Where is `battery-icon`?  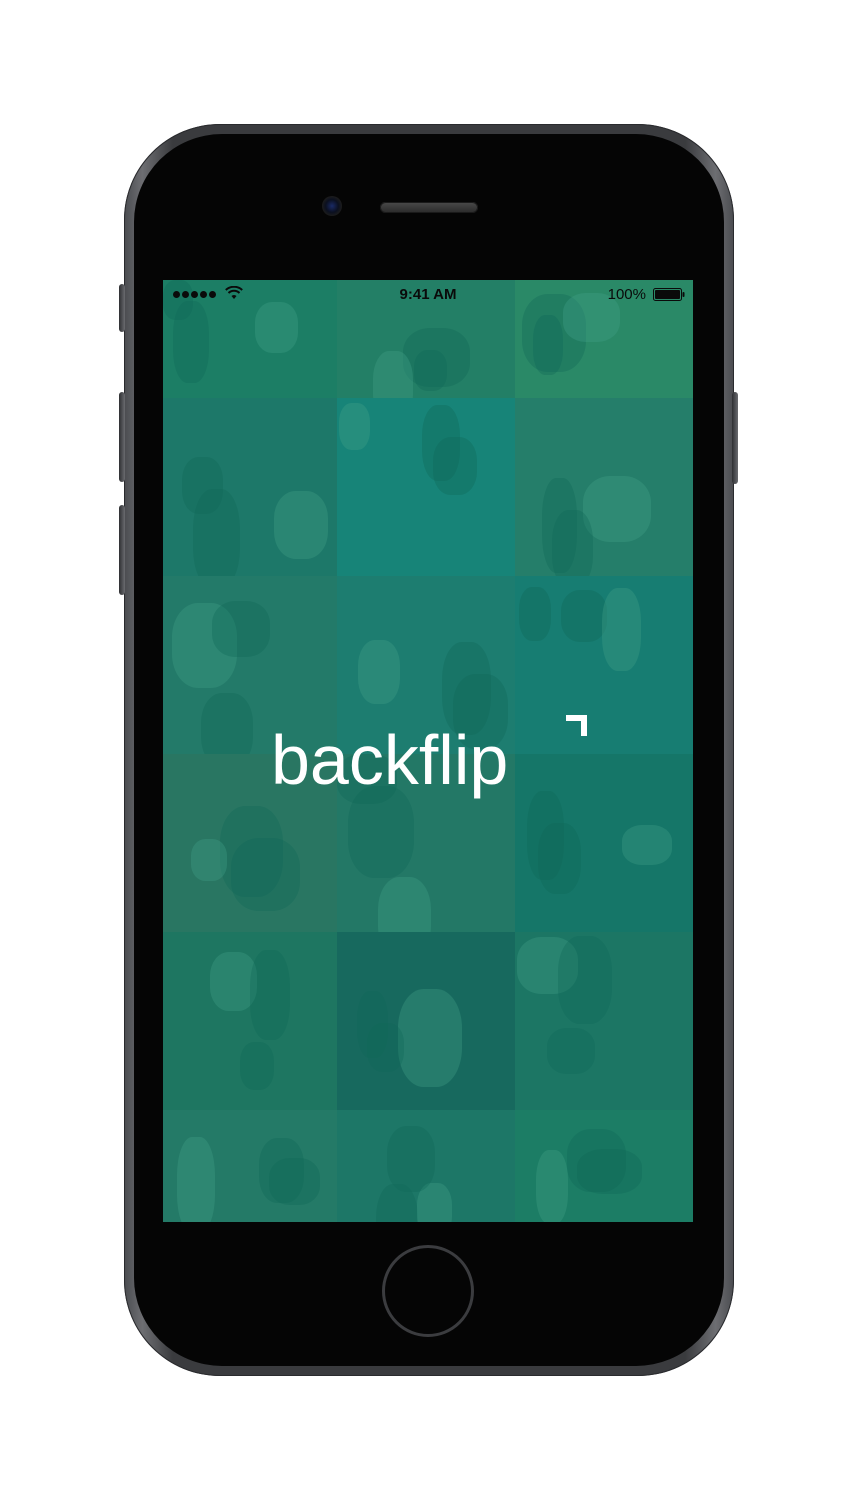
battery-icon is located at coordinates (669, 294).